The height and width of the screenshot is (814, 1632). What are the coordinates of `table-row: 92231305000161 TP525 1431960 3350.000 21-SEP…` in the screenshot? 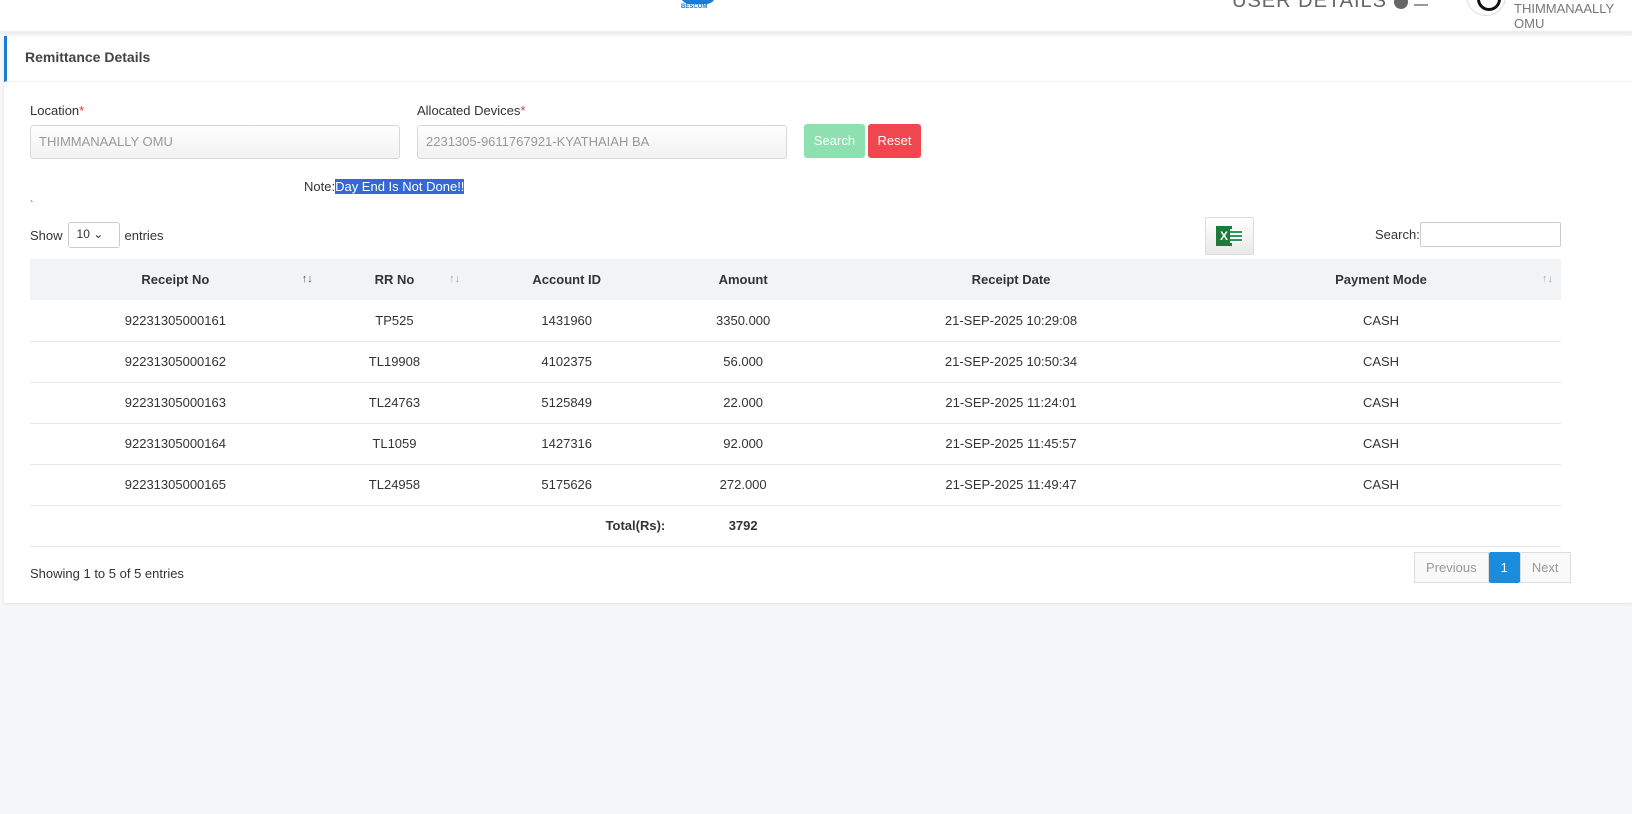 It's located at (795, 321).